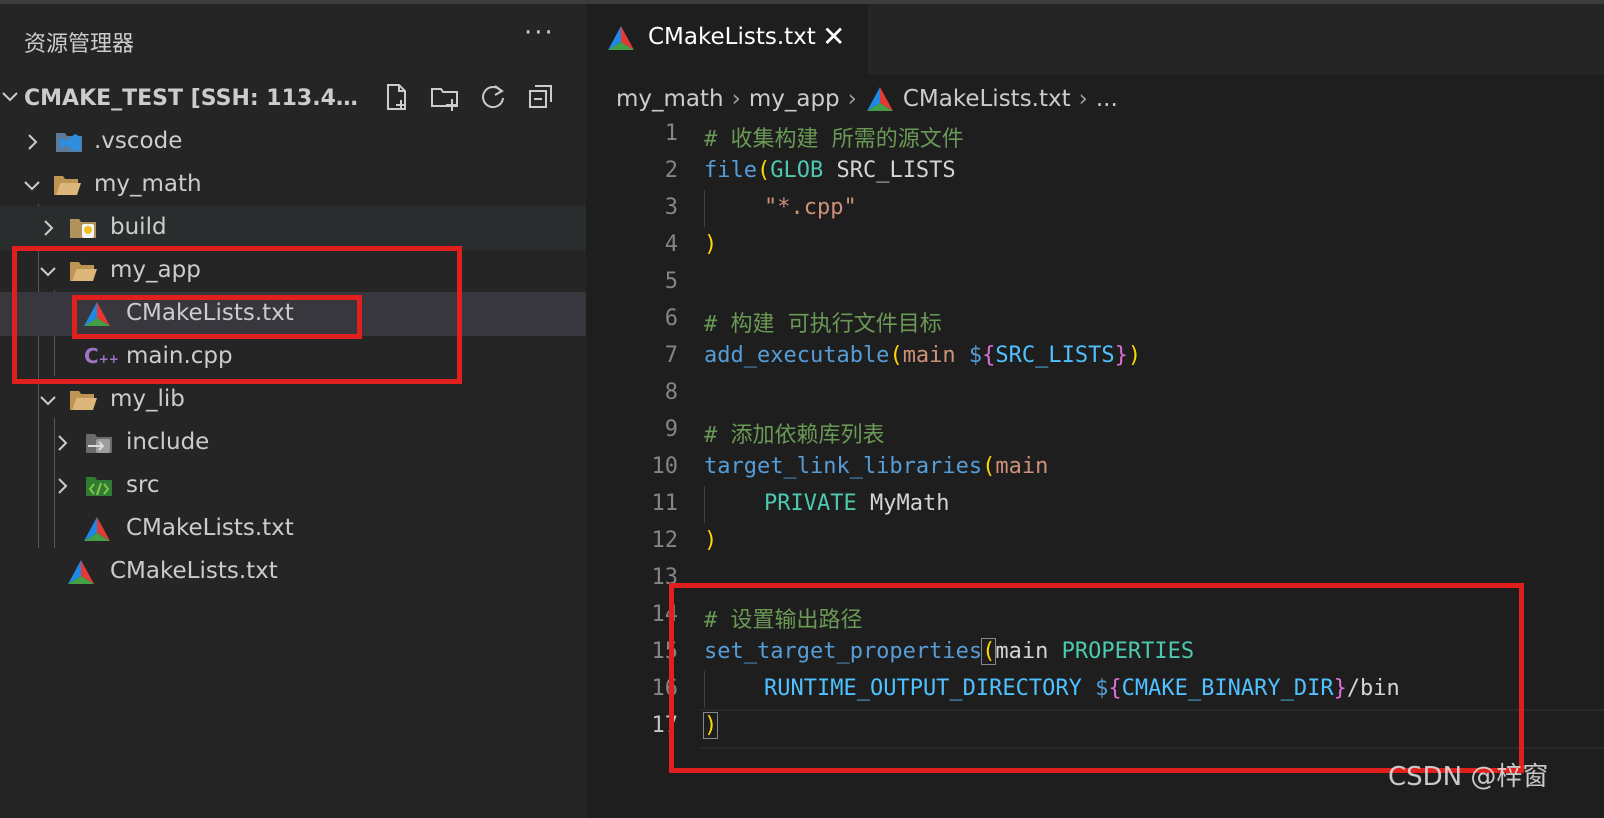 The height and width of the screenshot is (818, 1604). I want to click on paren-match: (, so click(989, 651).